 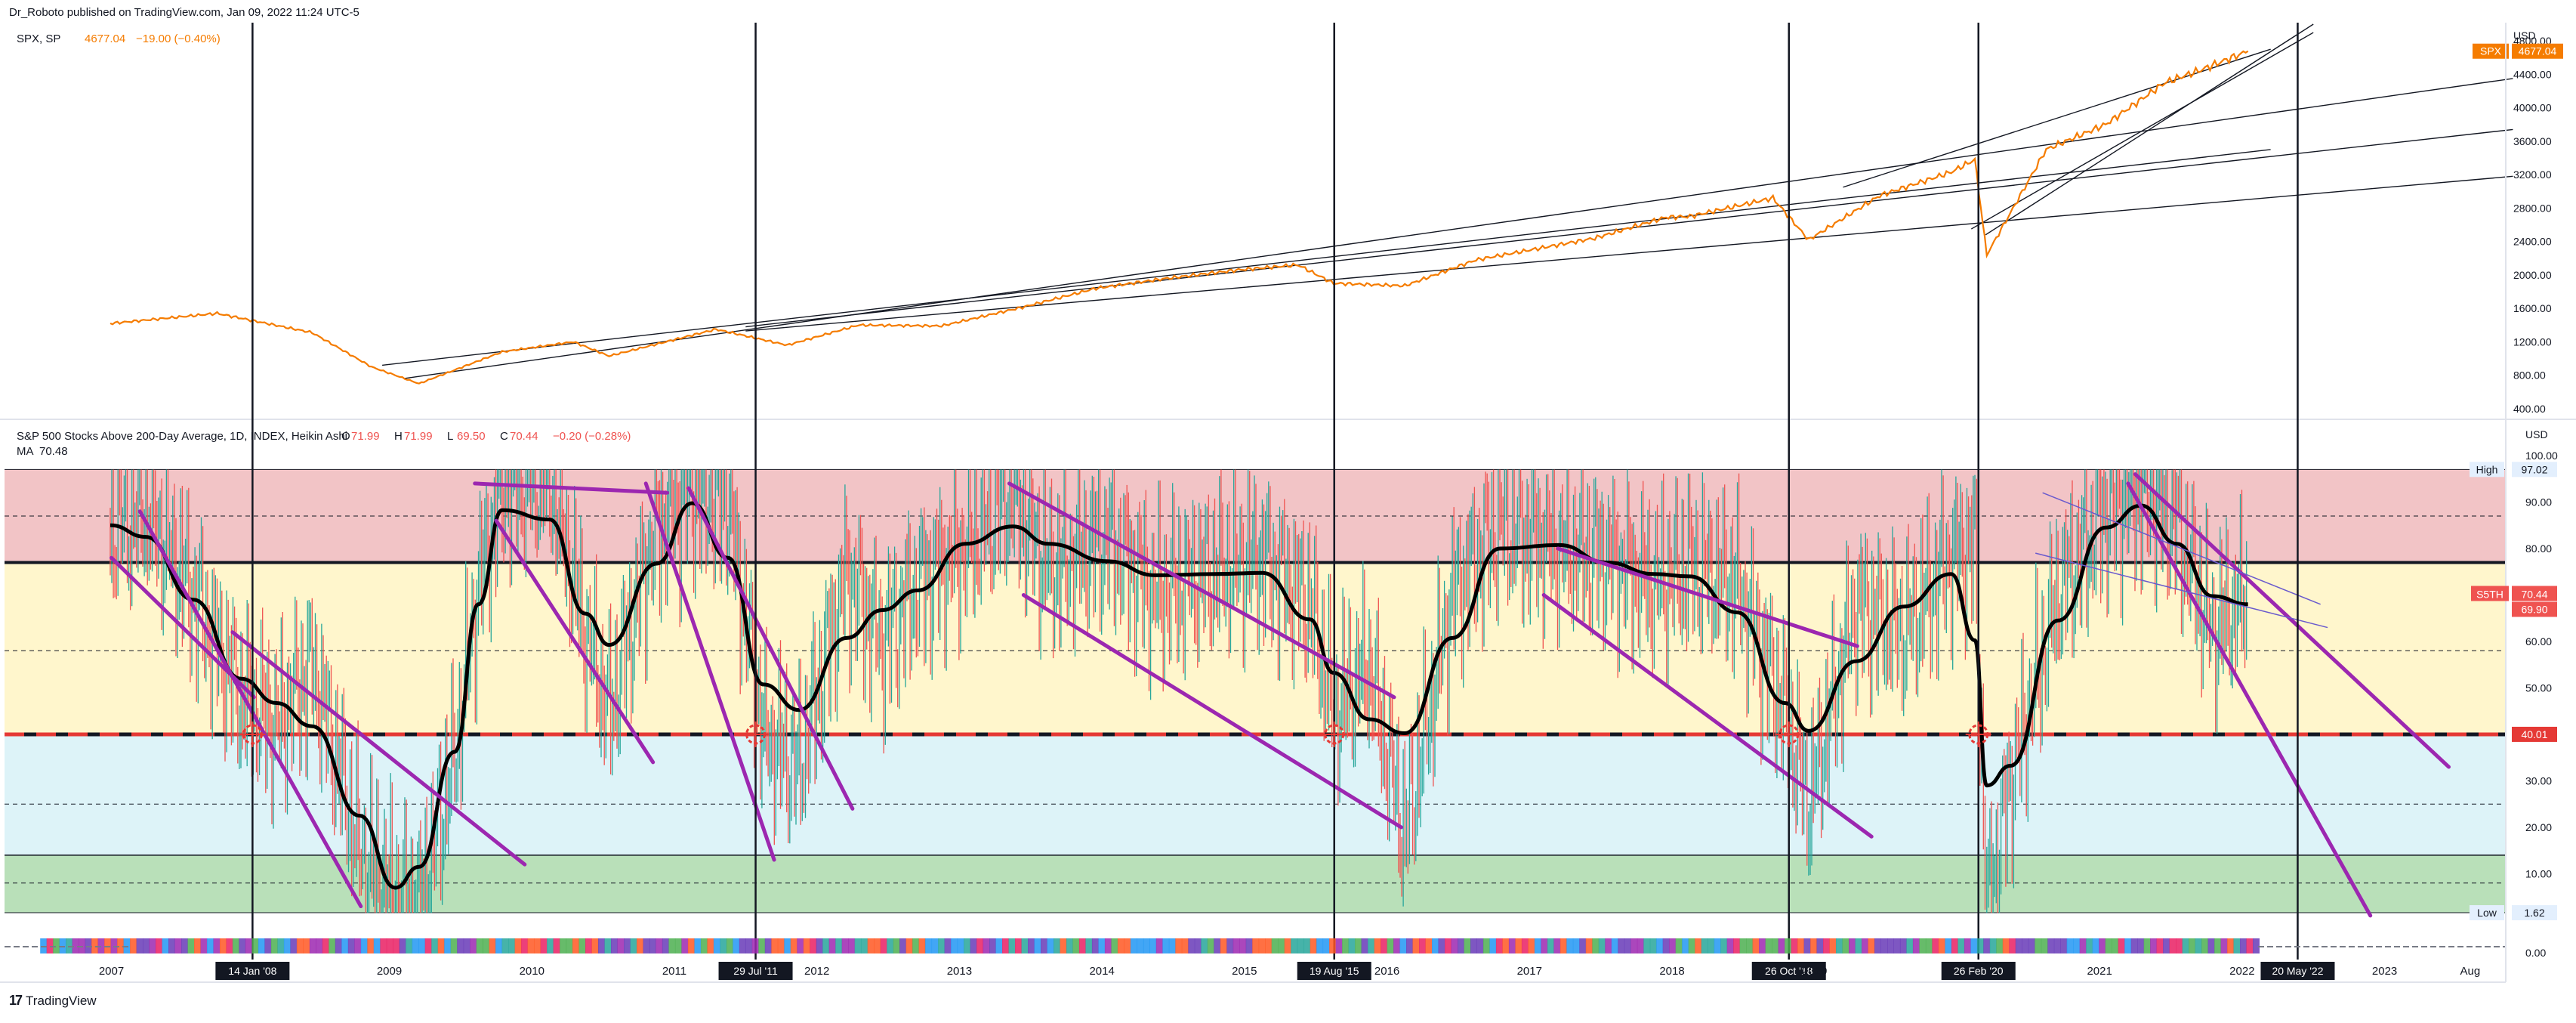 What do you see at coordinates (2534, 610) in the screenshot?
I see `ma-tag: 69.90` at bounding box center [2534, 610].